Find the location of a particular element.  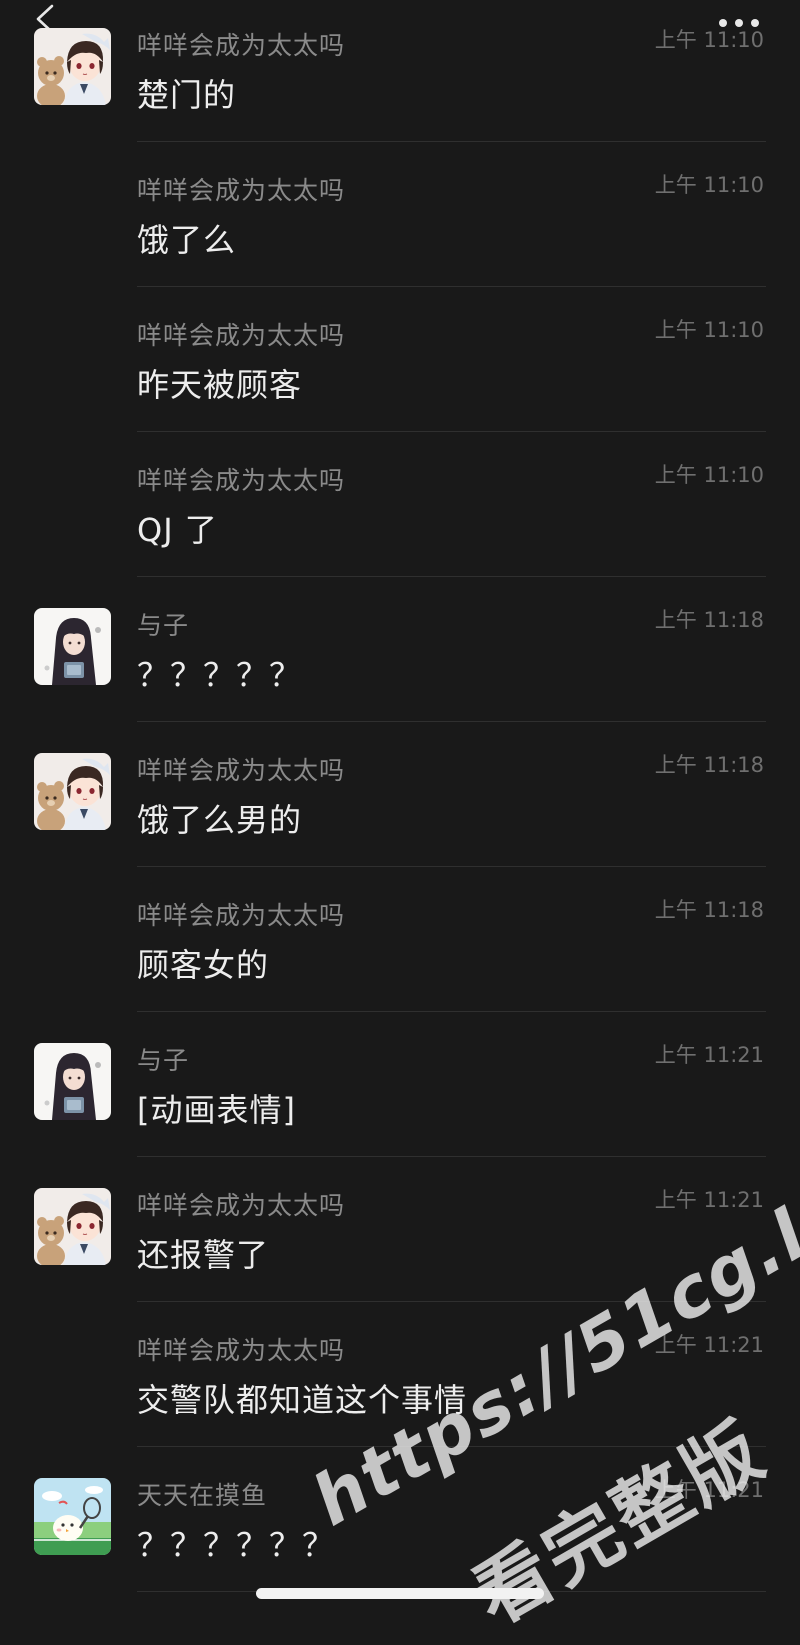

message-row: 咩咩会成为太太吗 上午 11:10 楚门的 is located at coordinates (400, 72).